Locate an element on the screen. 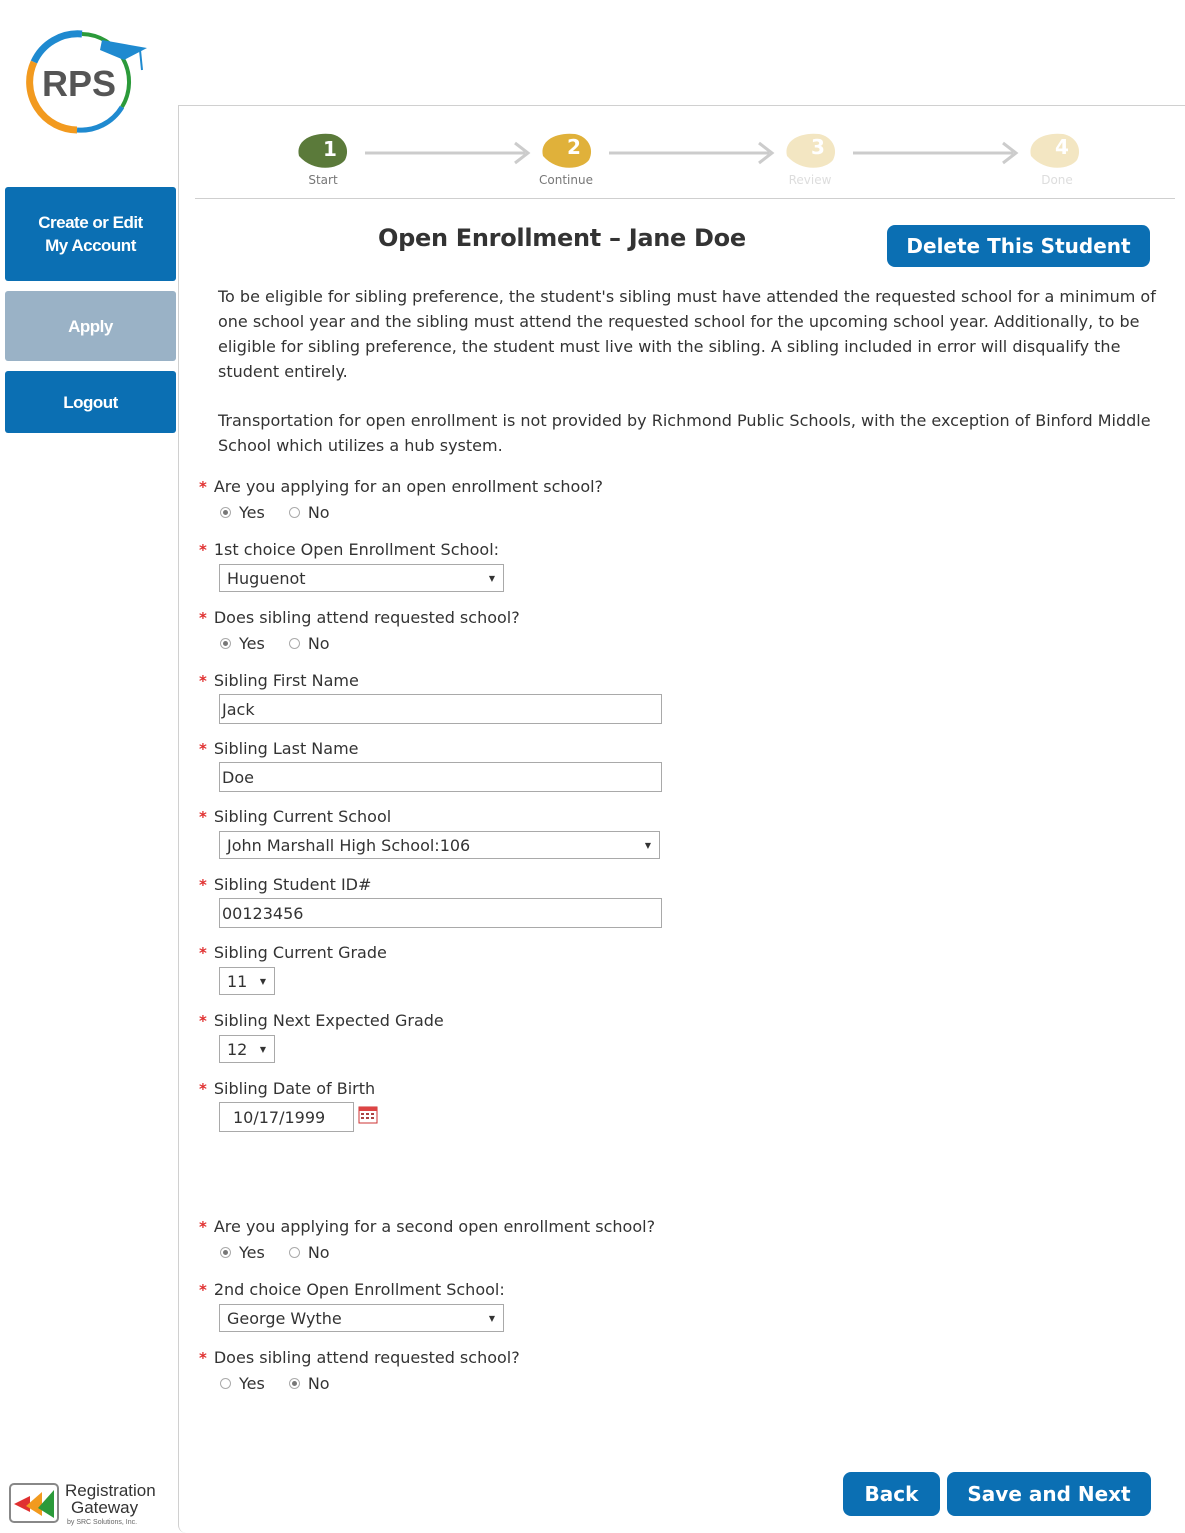  logout-label: Logout is located at coordinates (90, 402).